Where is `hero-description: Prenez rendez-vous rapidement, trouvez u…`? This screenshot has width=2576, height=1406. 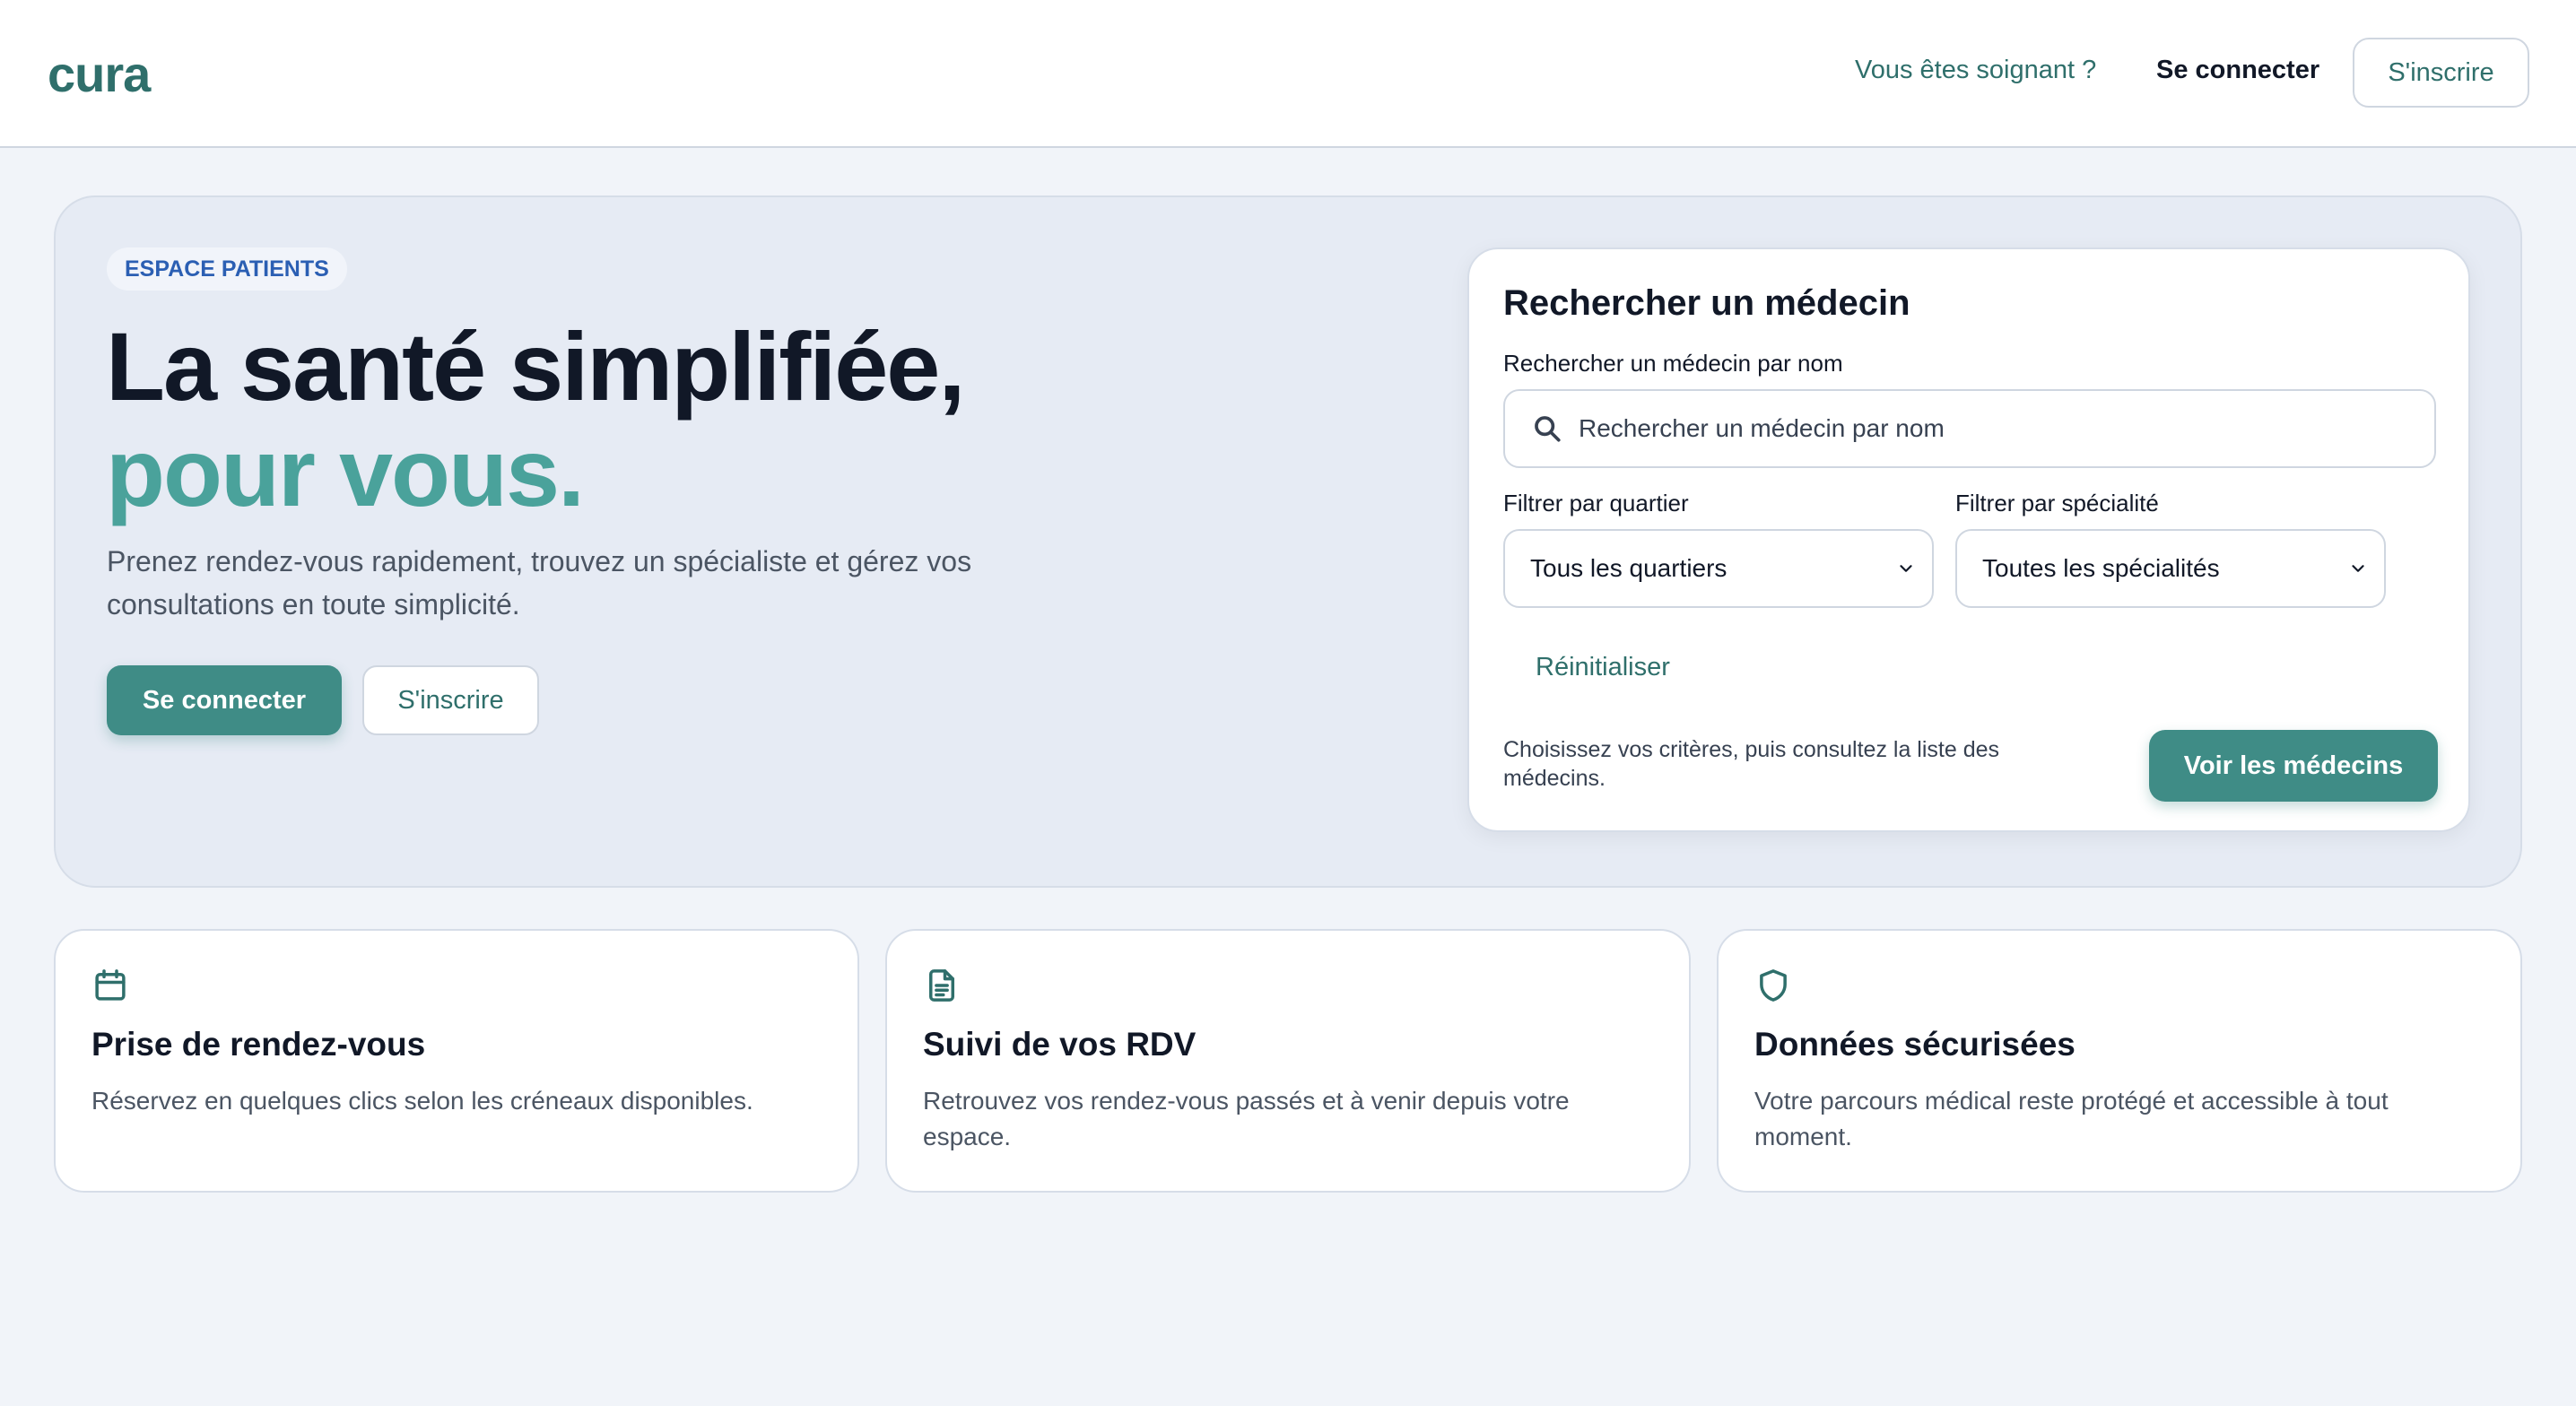
hero-description: Prenez rendez-vous rapidement, trouvez u… is located at coordinates (539, 583).